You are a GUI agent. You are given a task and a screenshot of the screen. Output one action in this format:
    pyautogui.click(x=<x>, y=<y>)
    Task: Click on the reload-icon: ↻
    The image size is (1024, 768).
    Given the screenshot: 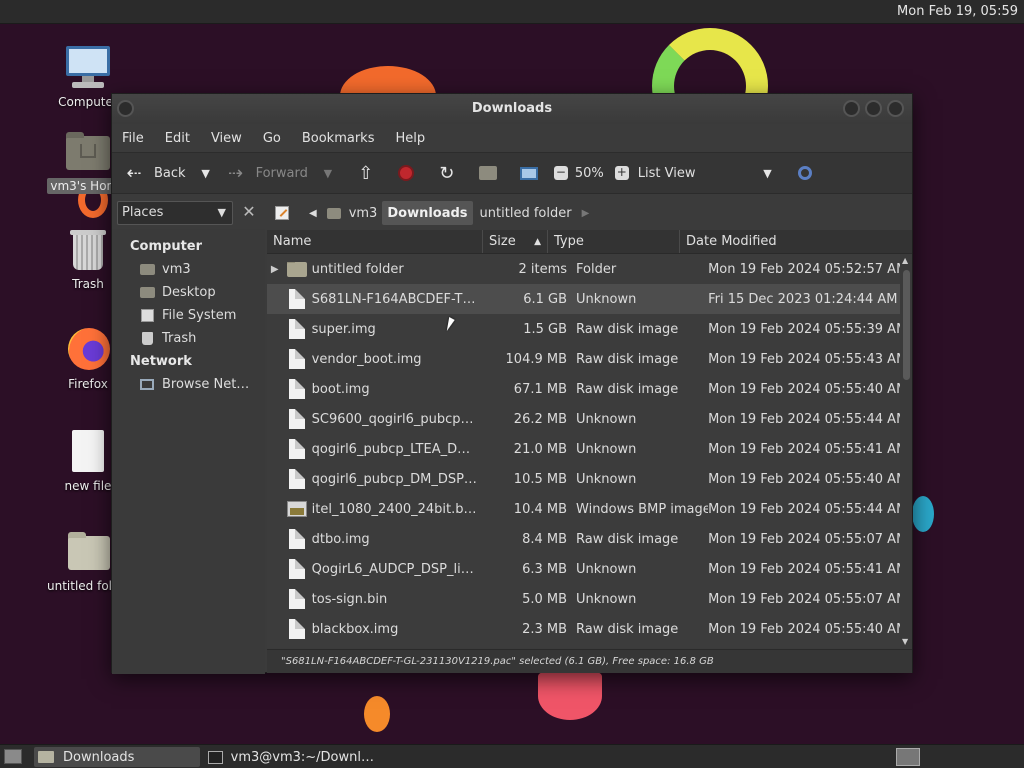 What is the action you would take?
    pyautogui.click(x=447, y=173)
    